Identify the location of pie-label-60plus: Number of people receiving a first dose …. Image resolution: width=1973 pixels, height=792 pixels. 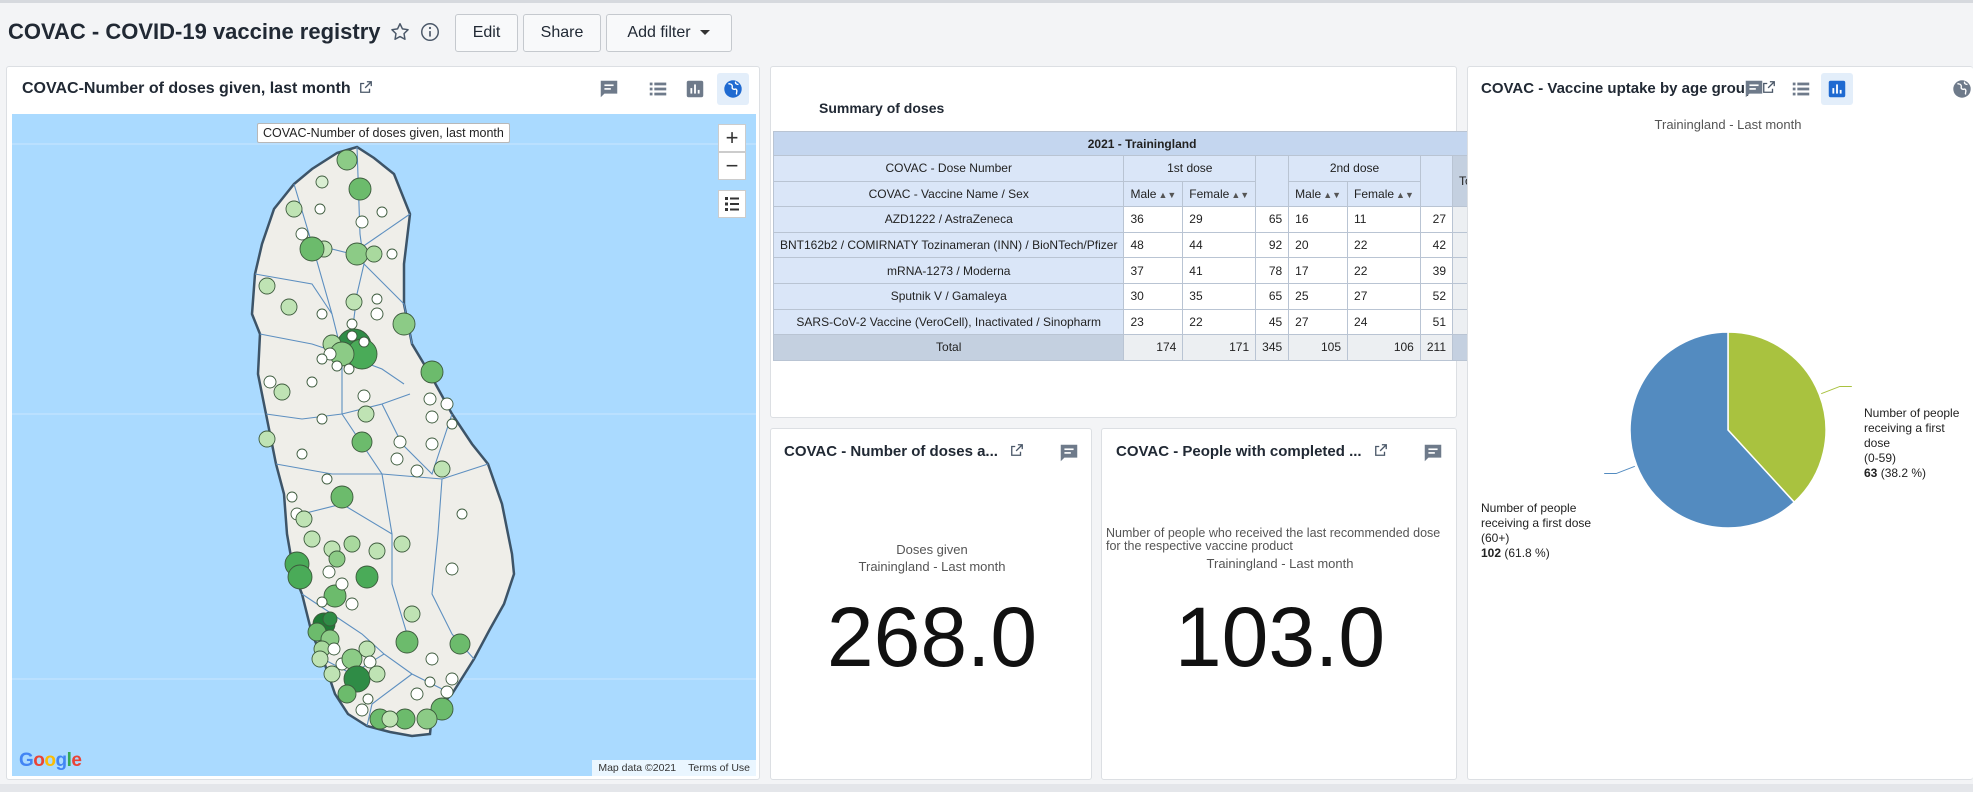
(1536, 530).